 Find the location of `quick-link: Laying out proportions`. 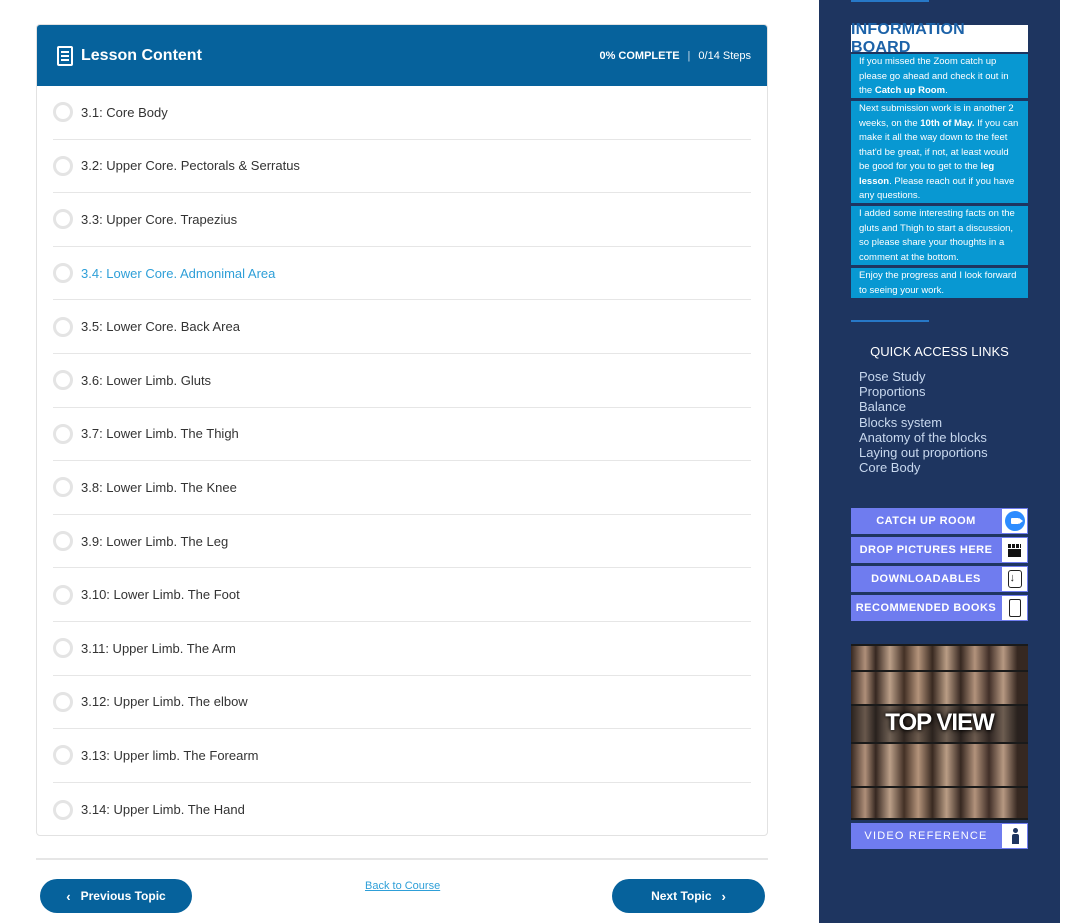

quick-link: Laying out proportions is located at coordinates (923, 452).